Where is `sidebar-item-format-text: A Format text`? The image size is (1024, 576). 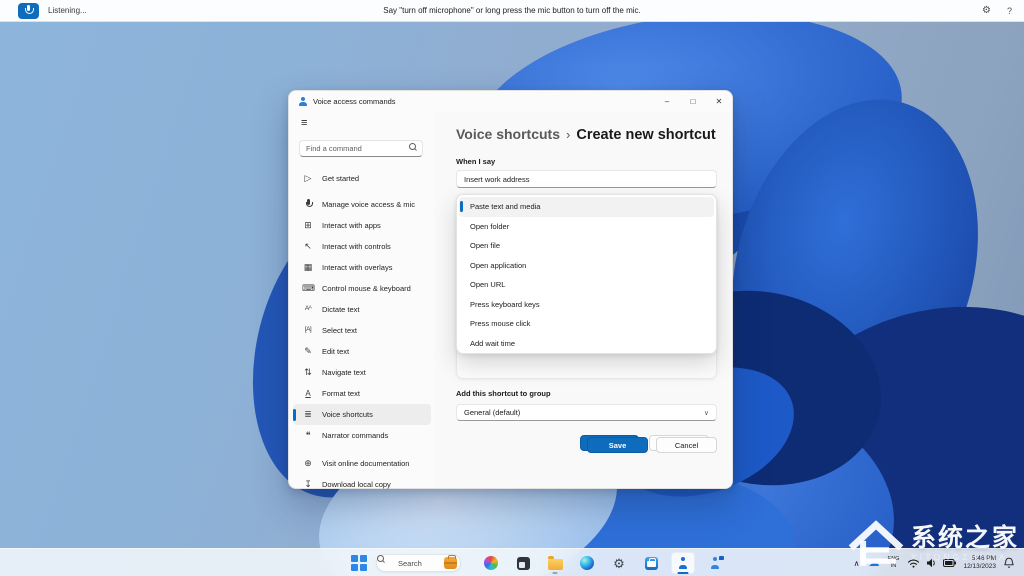 sidebar-item-format-text: A Format text is located at coordinates (362, 393).